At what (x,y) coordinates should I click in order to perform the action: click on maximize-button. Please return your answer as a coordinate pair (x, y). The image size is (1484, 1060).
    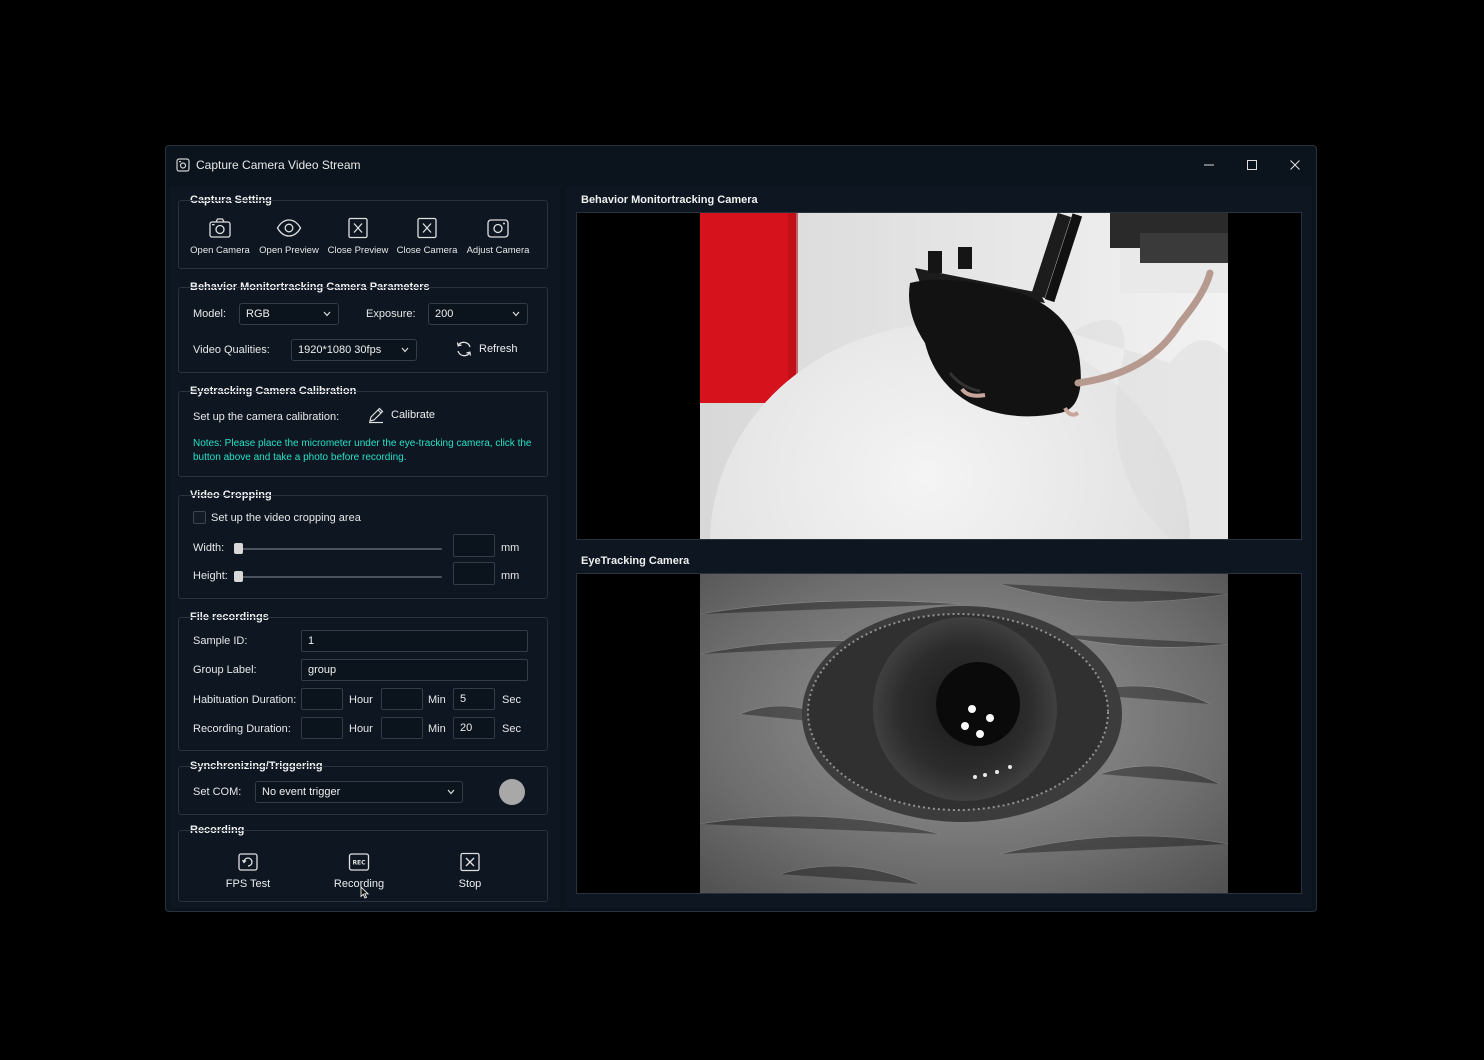
    Looking at the image, I should click on (1251, 165).